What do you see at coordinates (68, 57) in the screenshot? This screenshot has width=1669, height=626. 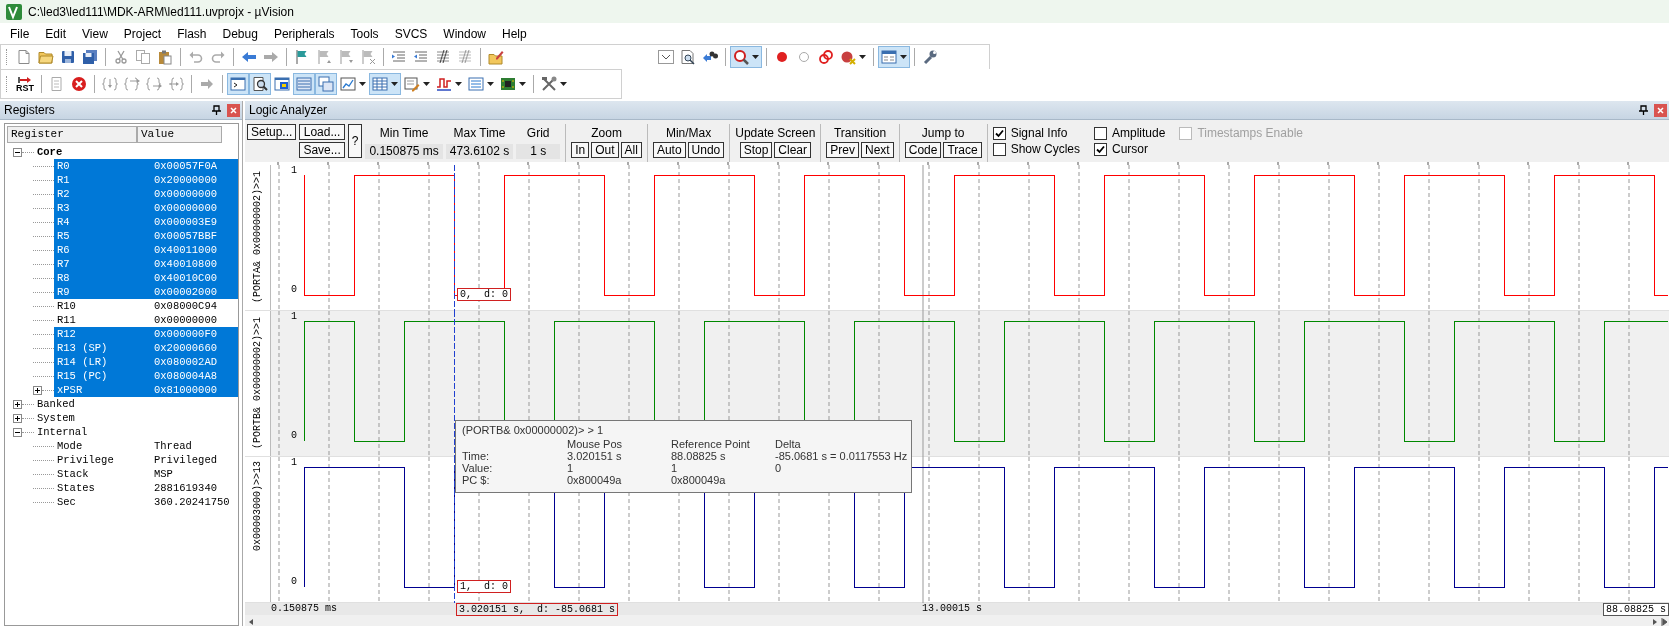 I see `floppy-icon` at bounding box center [68, 57].